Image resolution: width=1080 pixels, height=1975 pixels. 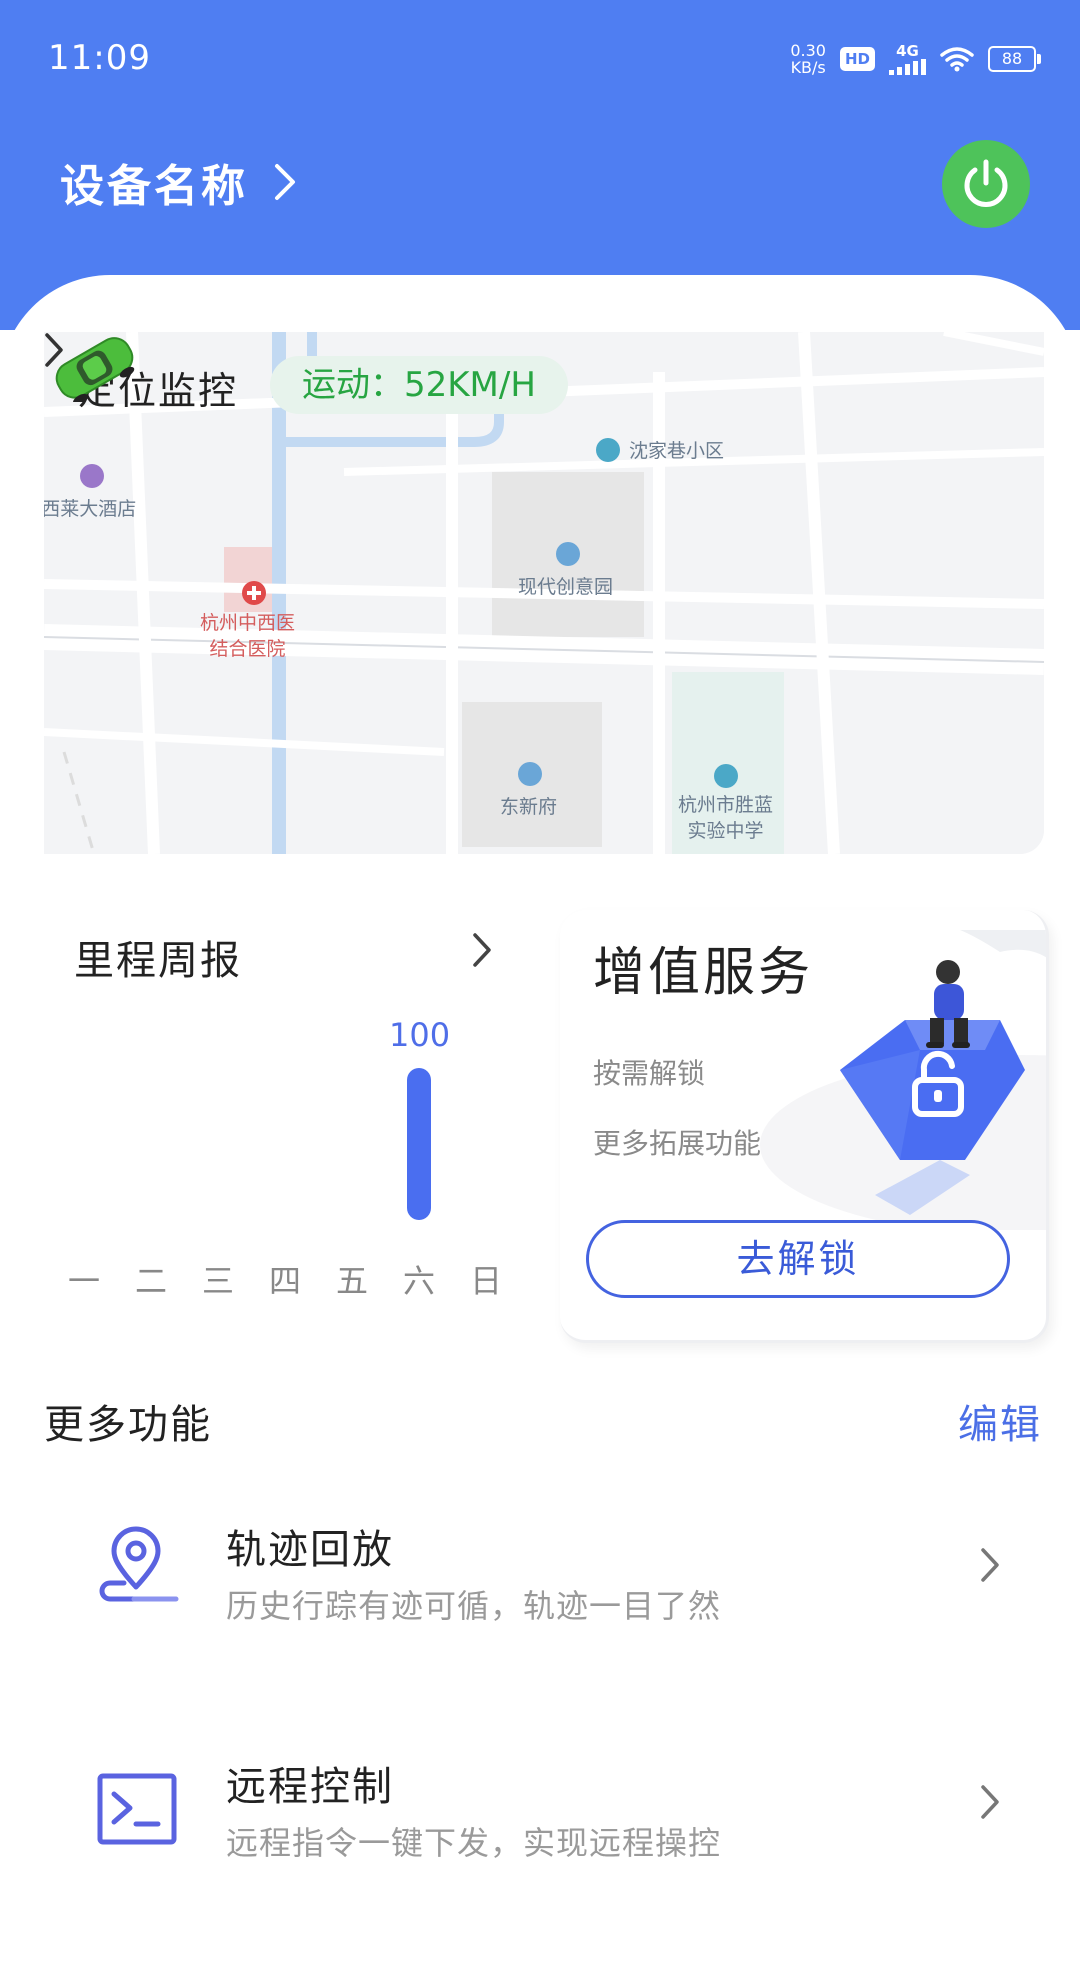 What do you see at coordinates (957, 59) in the screenshot?
I see `wifi-icon` at bounding box center [957, 59].